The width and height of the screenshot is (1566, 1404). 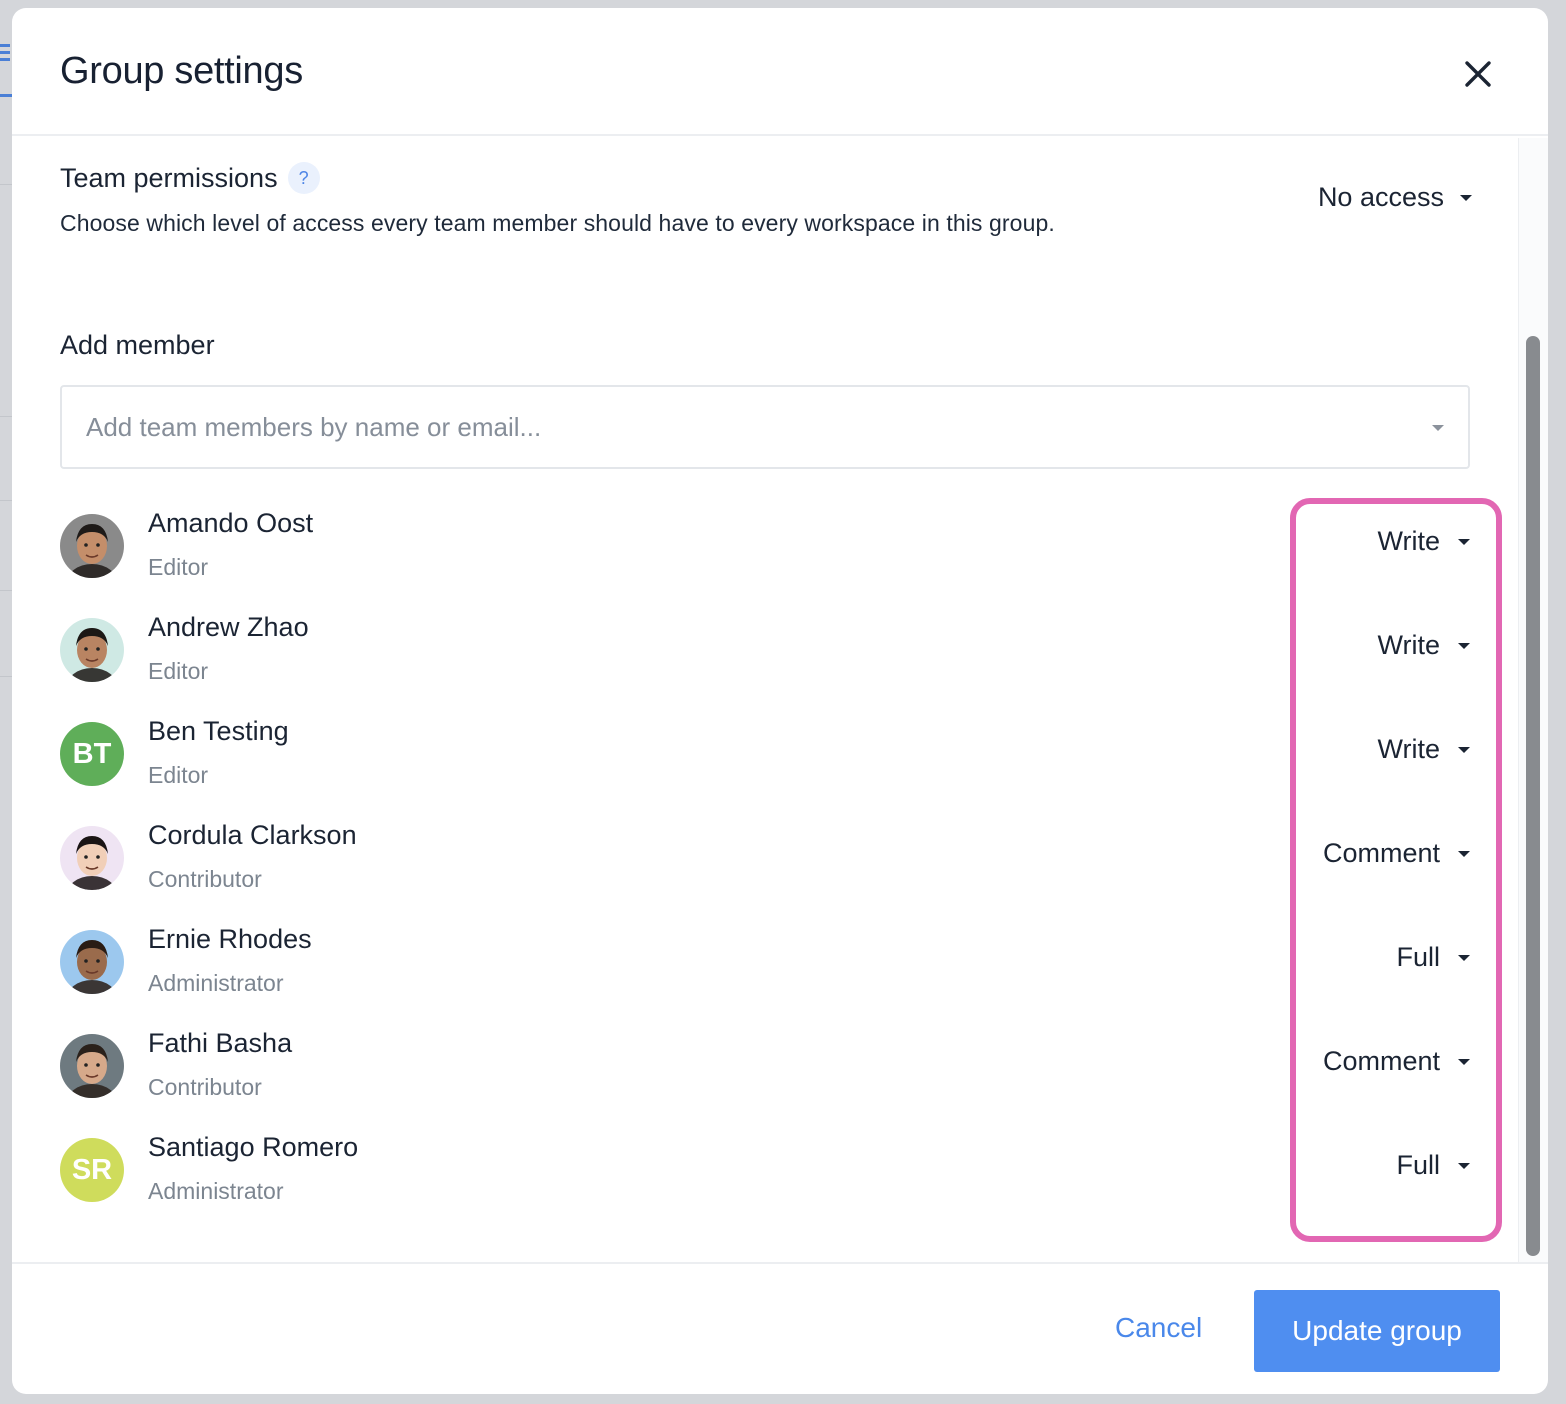 I want to click on close-button, so click(x=1478, y=74).